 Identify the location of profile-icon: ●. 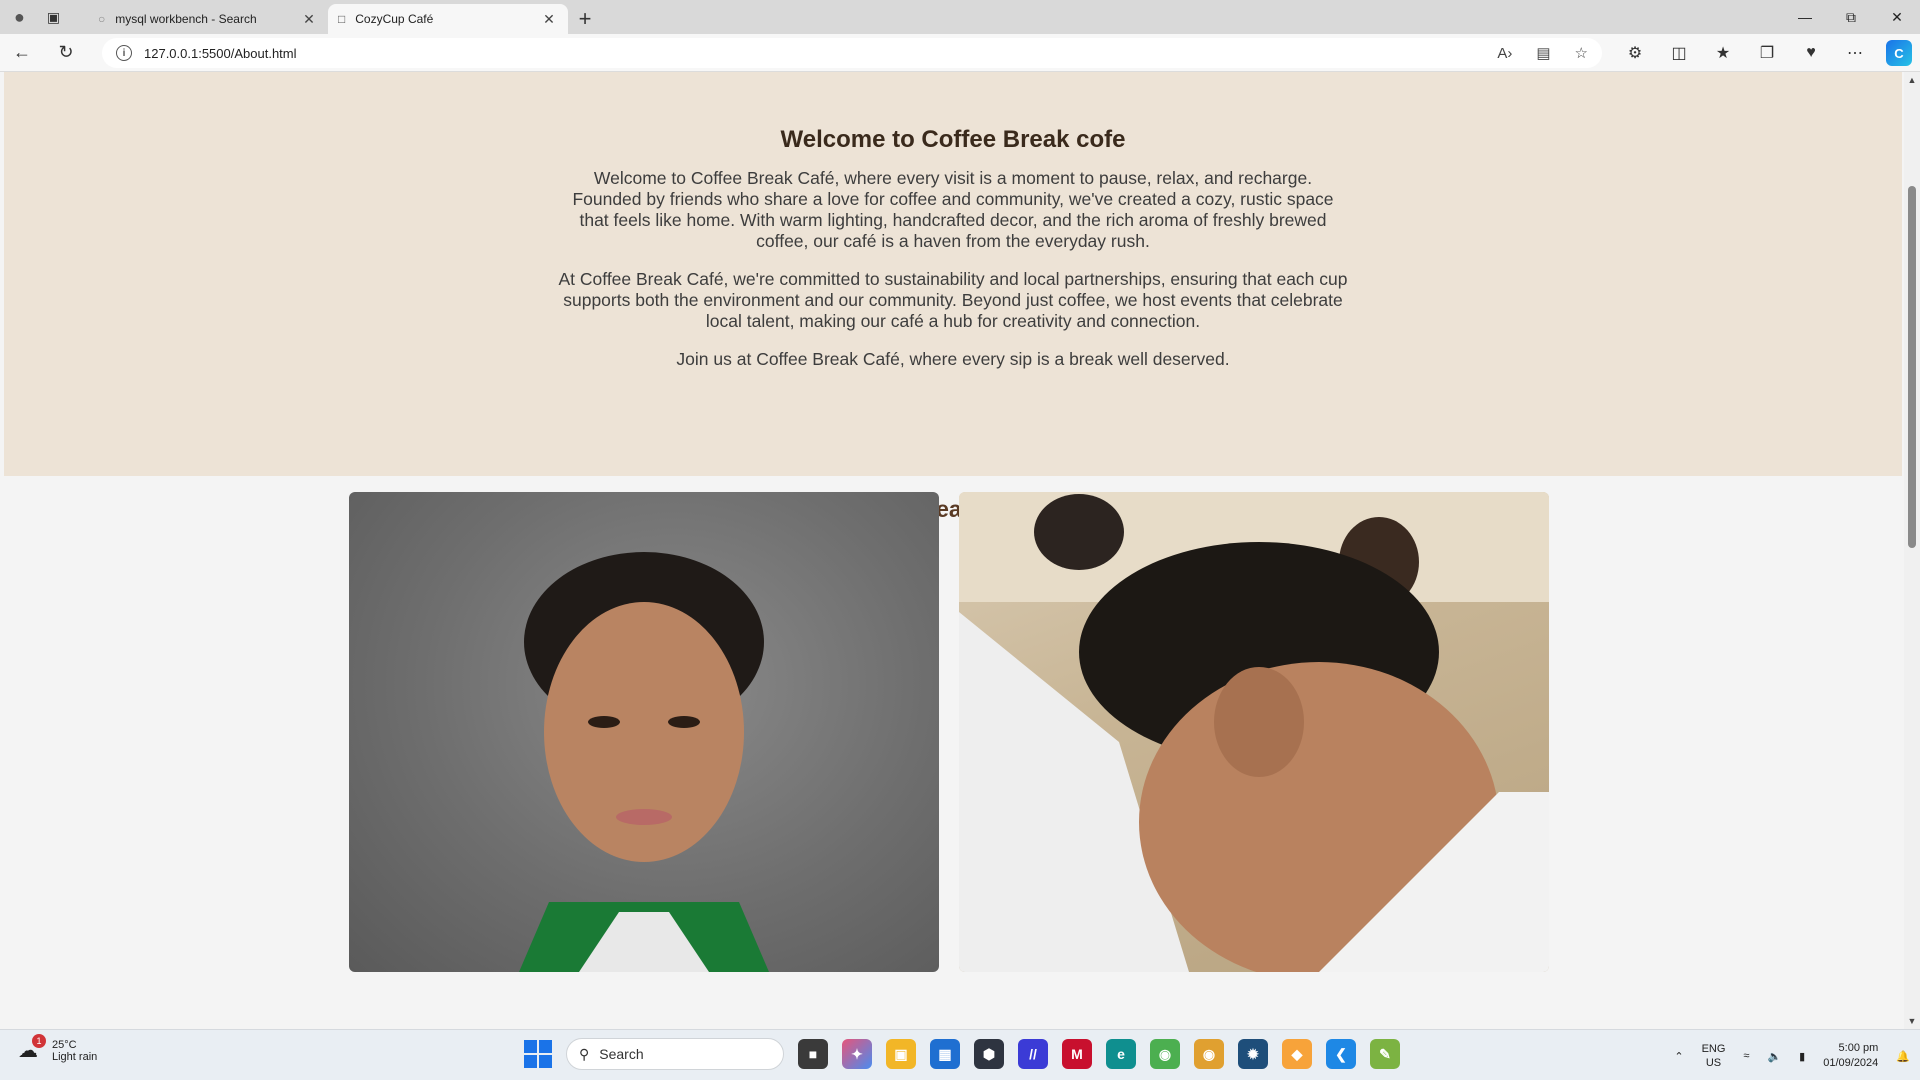
(19, 17).